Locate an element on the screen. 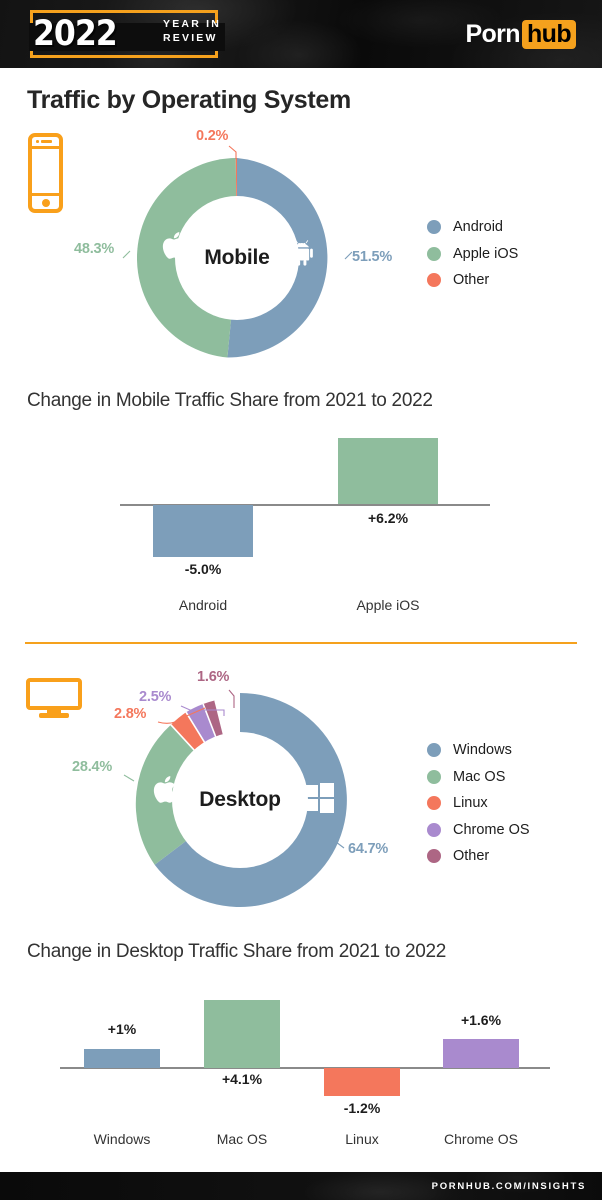 This screenshot has height=1200, width=602. desktop-bar-value-chrome-os: +1.6% is located at coordinates (481, 1020).